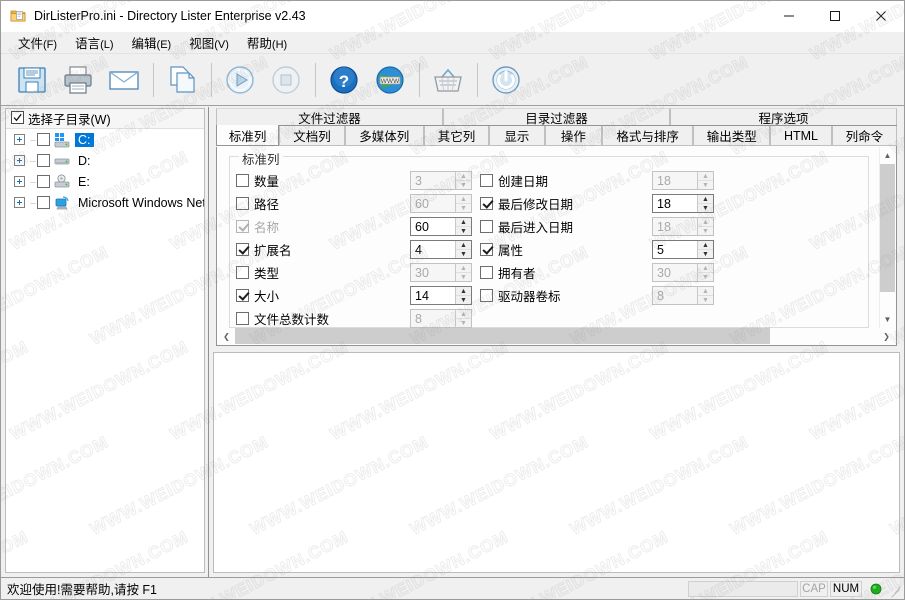 The height and width of the screenshot is (600, 905). I want to click on tab-group-program-options: 程序选项, so click(783, 117).